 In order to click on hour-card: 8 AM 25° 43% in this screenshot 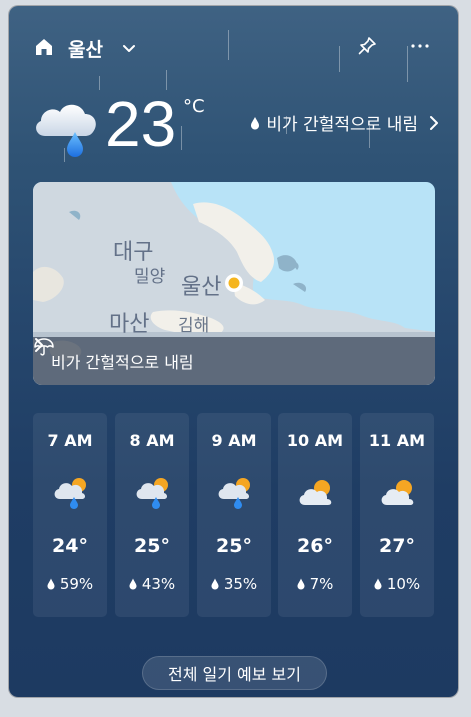, I will do `click(152, 515)`.